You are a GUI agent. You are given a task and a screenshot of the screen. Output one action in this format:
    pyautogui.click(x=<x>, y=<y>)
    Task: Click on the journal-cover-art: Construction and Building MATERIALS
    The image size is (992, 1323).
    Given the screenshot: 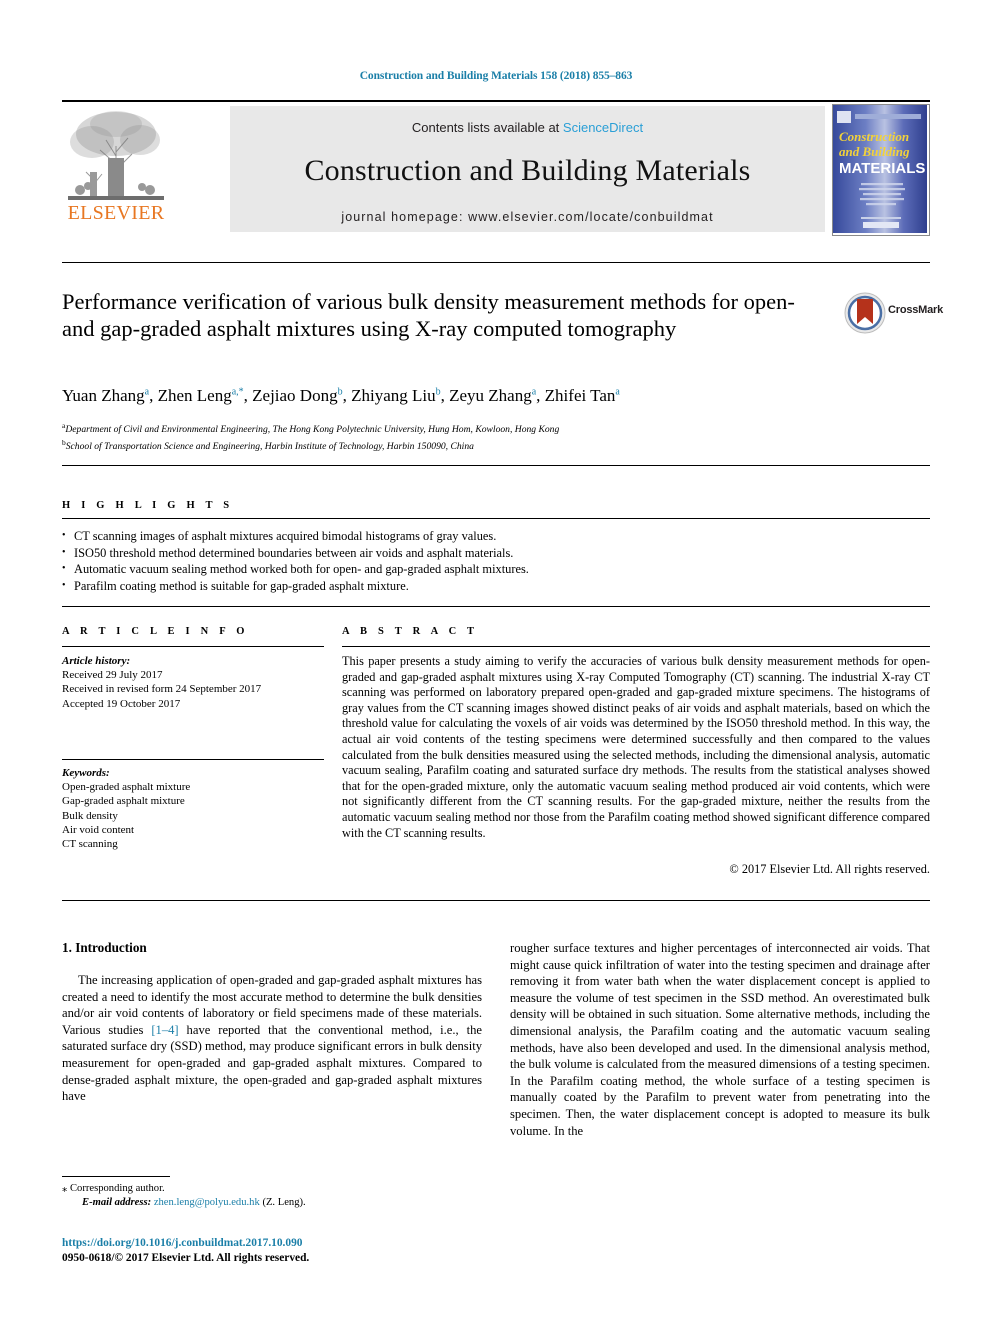 What is the action you would take?
    pyautogui.click(x=880, y=169)
    